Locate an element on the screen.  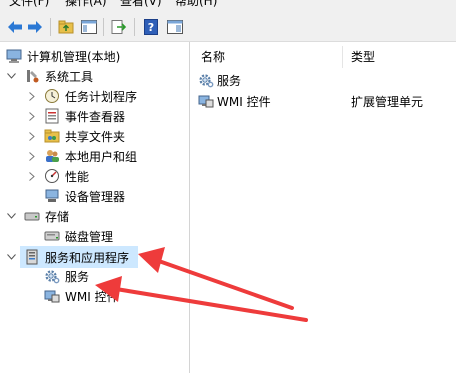
annotation-arrow-services is located at coordinates (201, 299).